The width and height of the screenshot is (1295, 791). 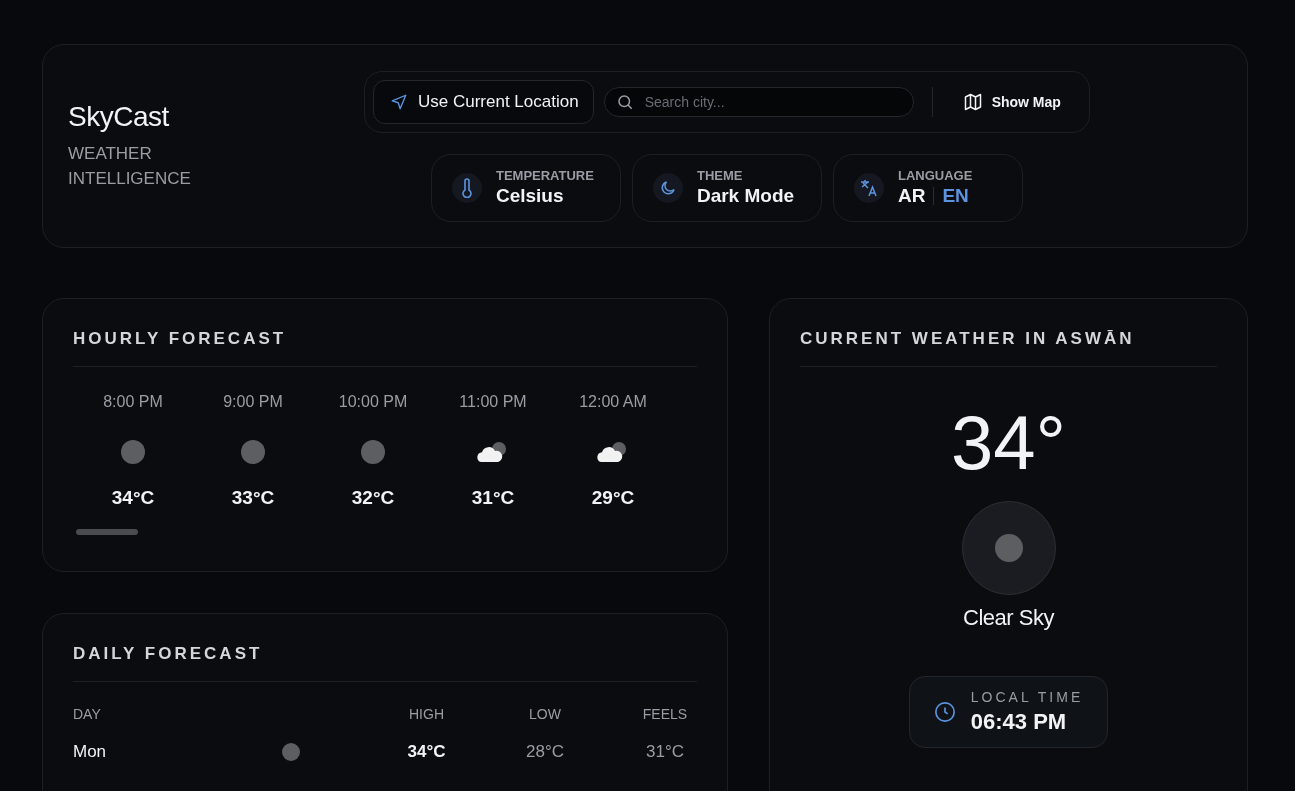 I want to click on weather-condition: Clear Sky, so click(x=1008, y=618).